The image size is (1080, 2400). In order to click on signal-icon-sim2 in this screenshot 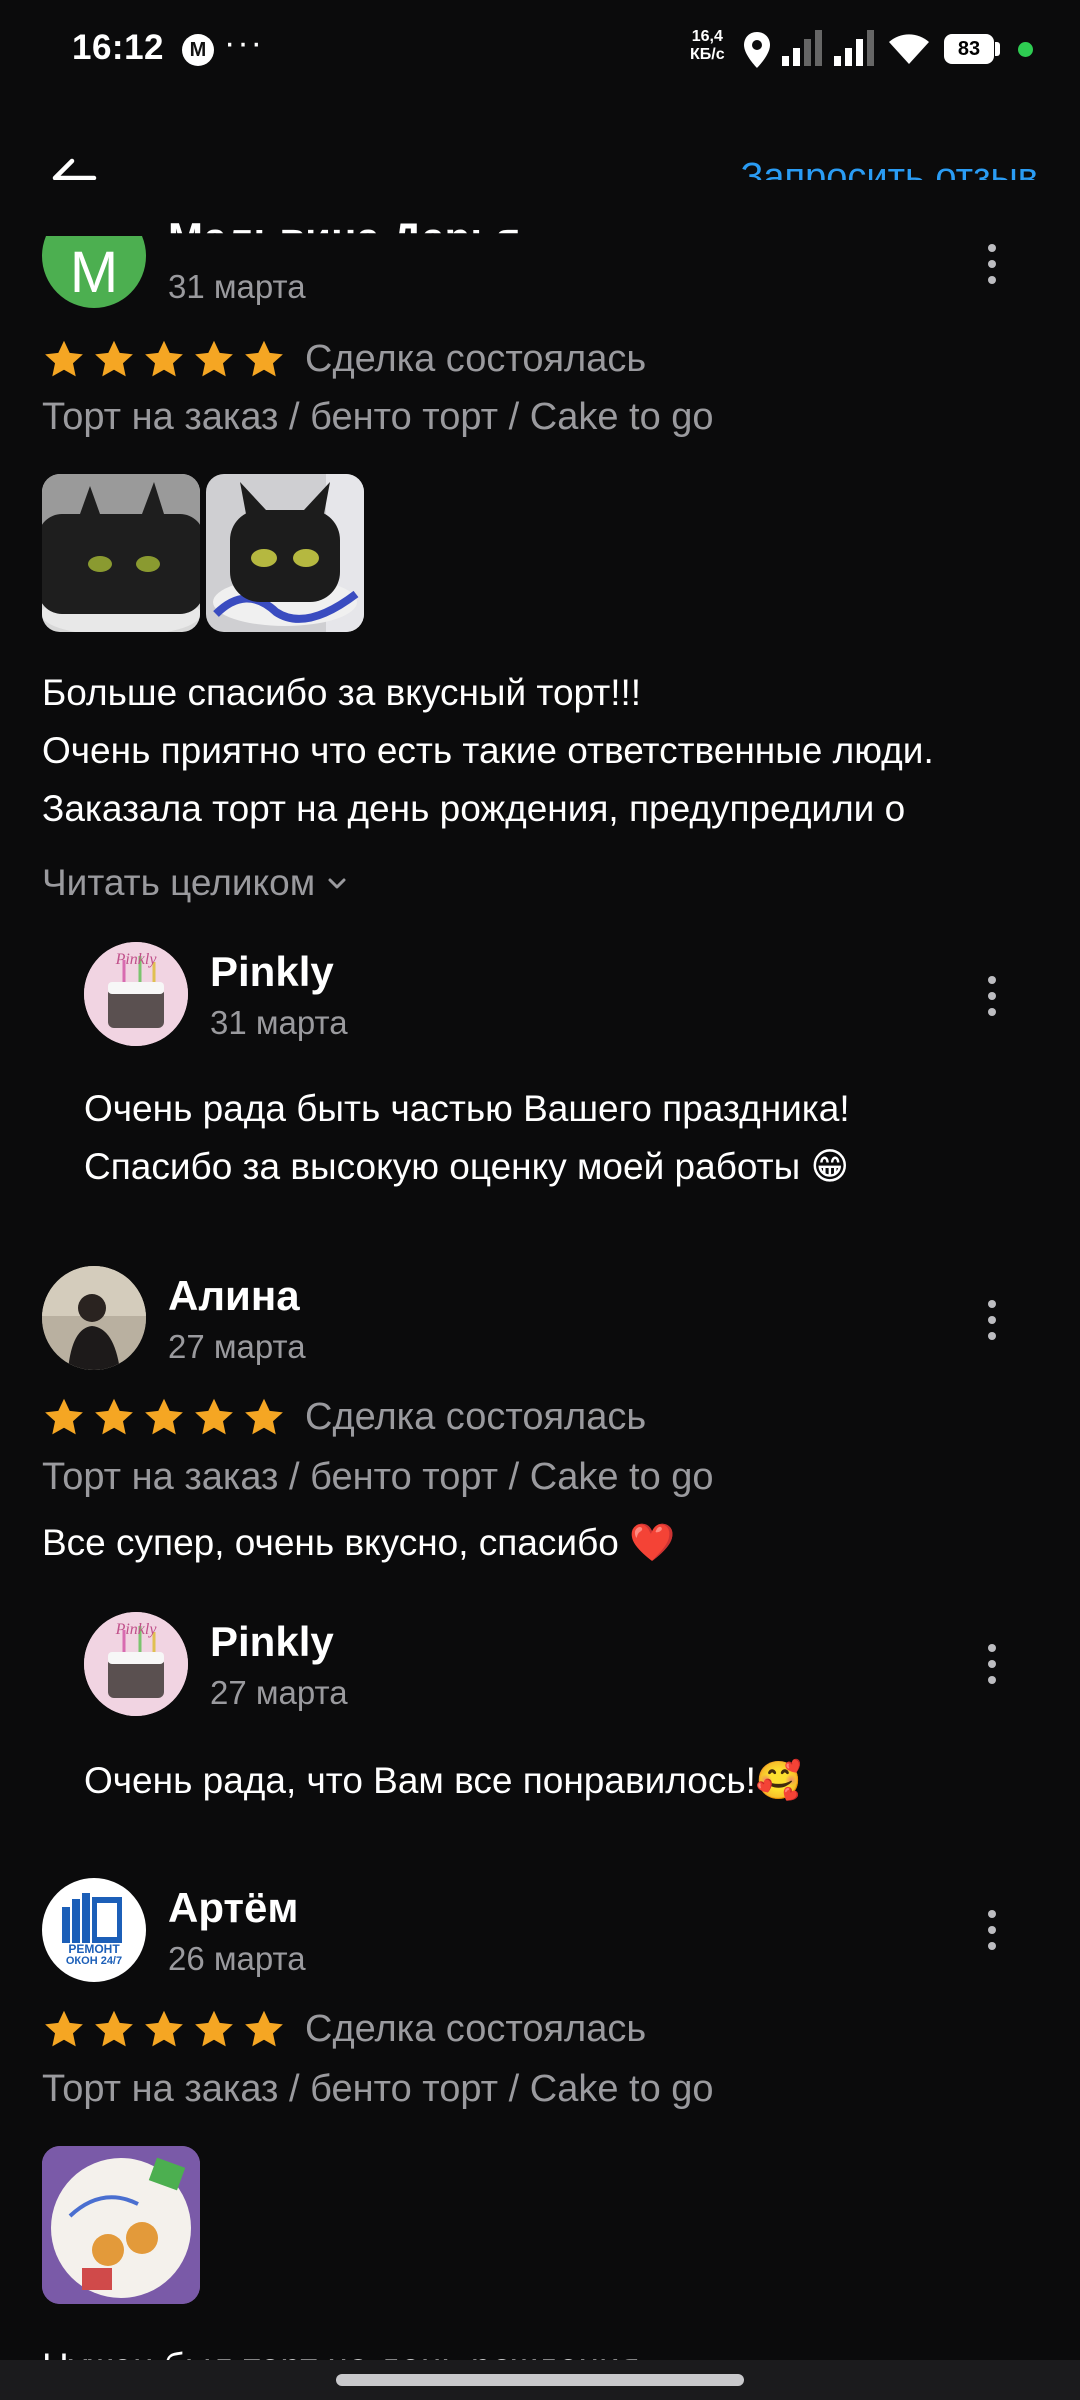, I will do `click(854, 48)`.